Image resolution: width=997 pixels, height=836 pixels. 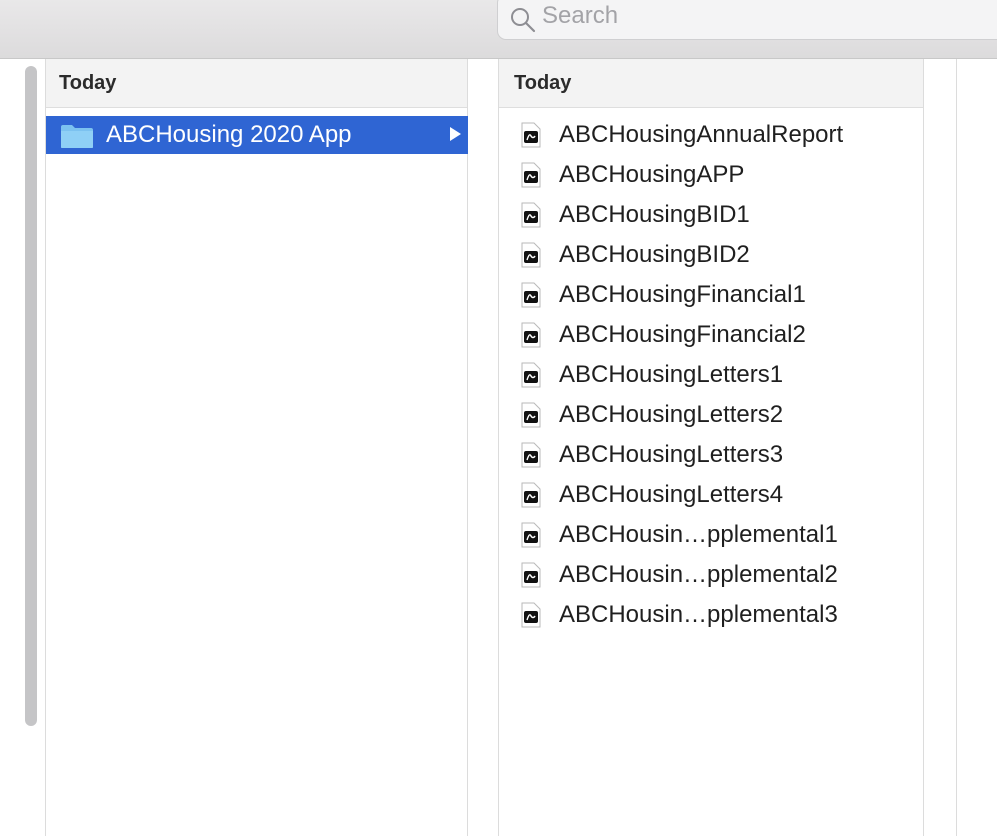 I want to click on file-row: ABCHousin…pplemental2, so click(x=711, y=577).